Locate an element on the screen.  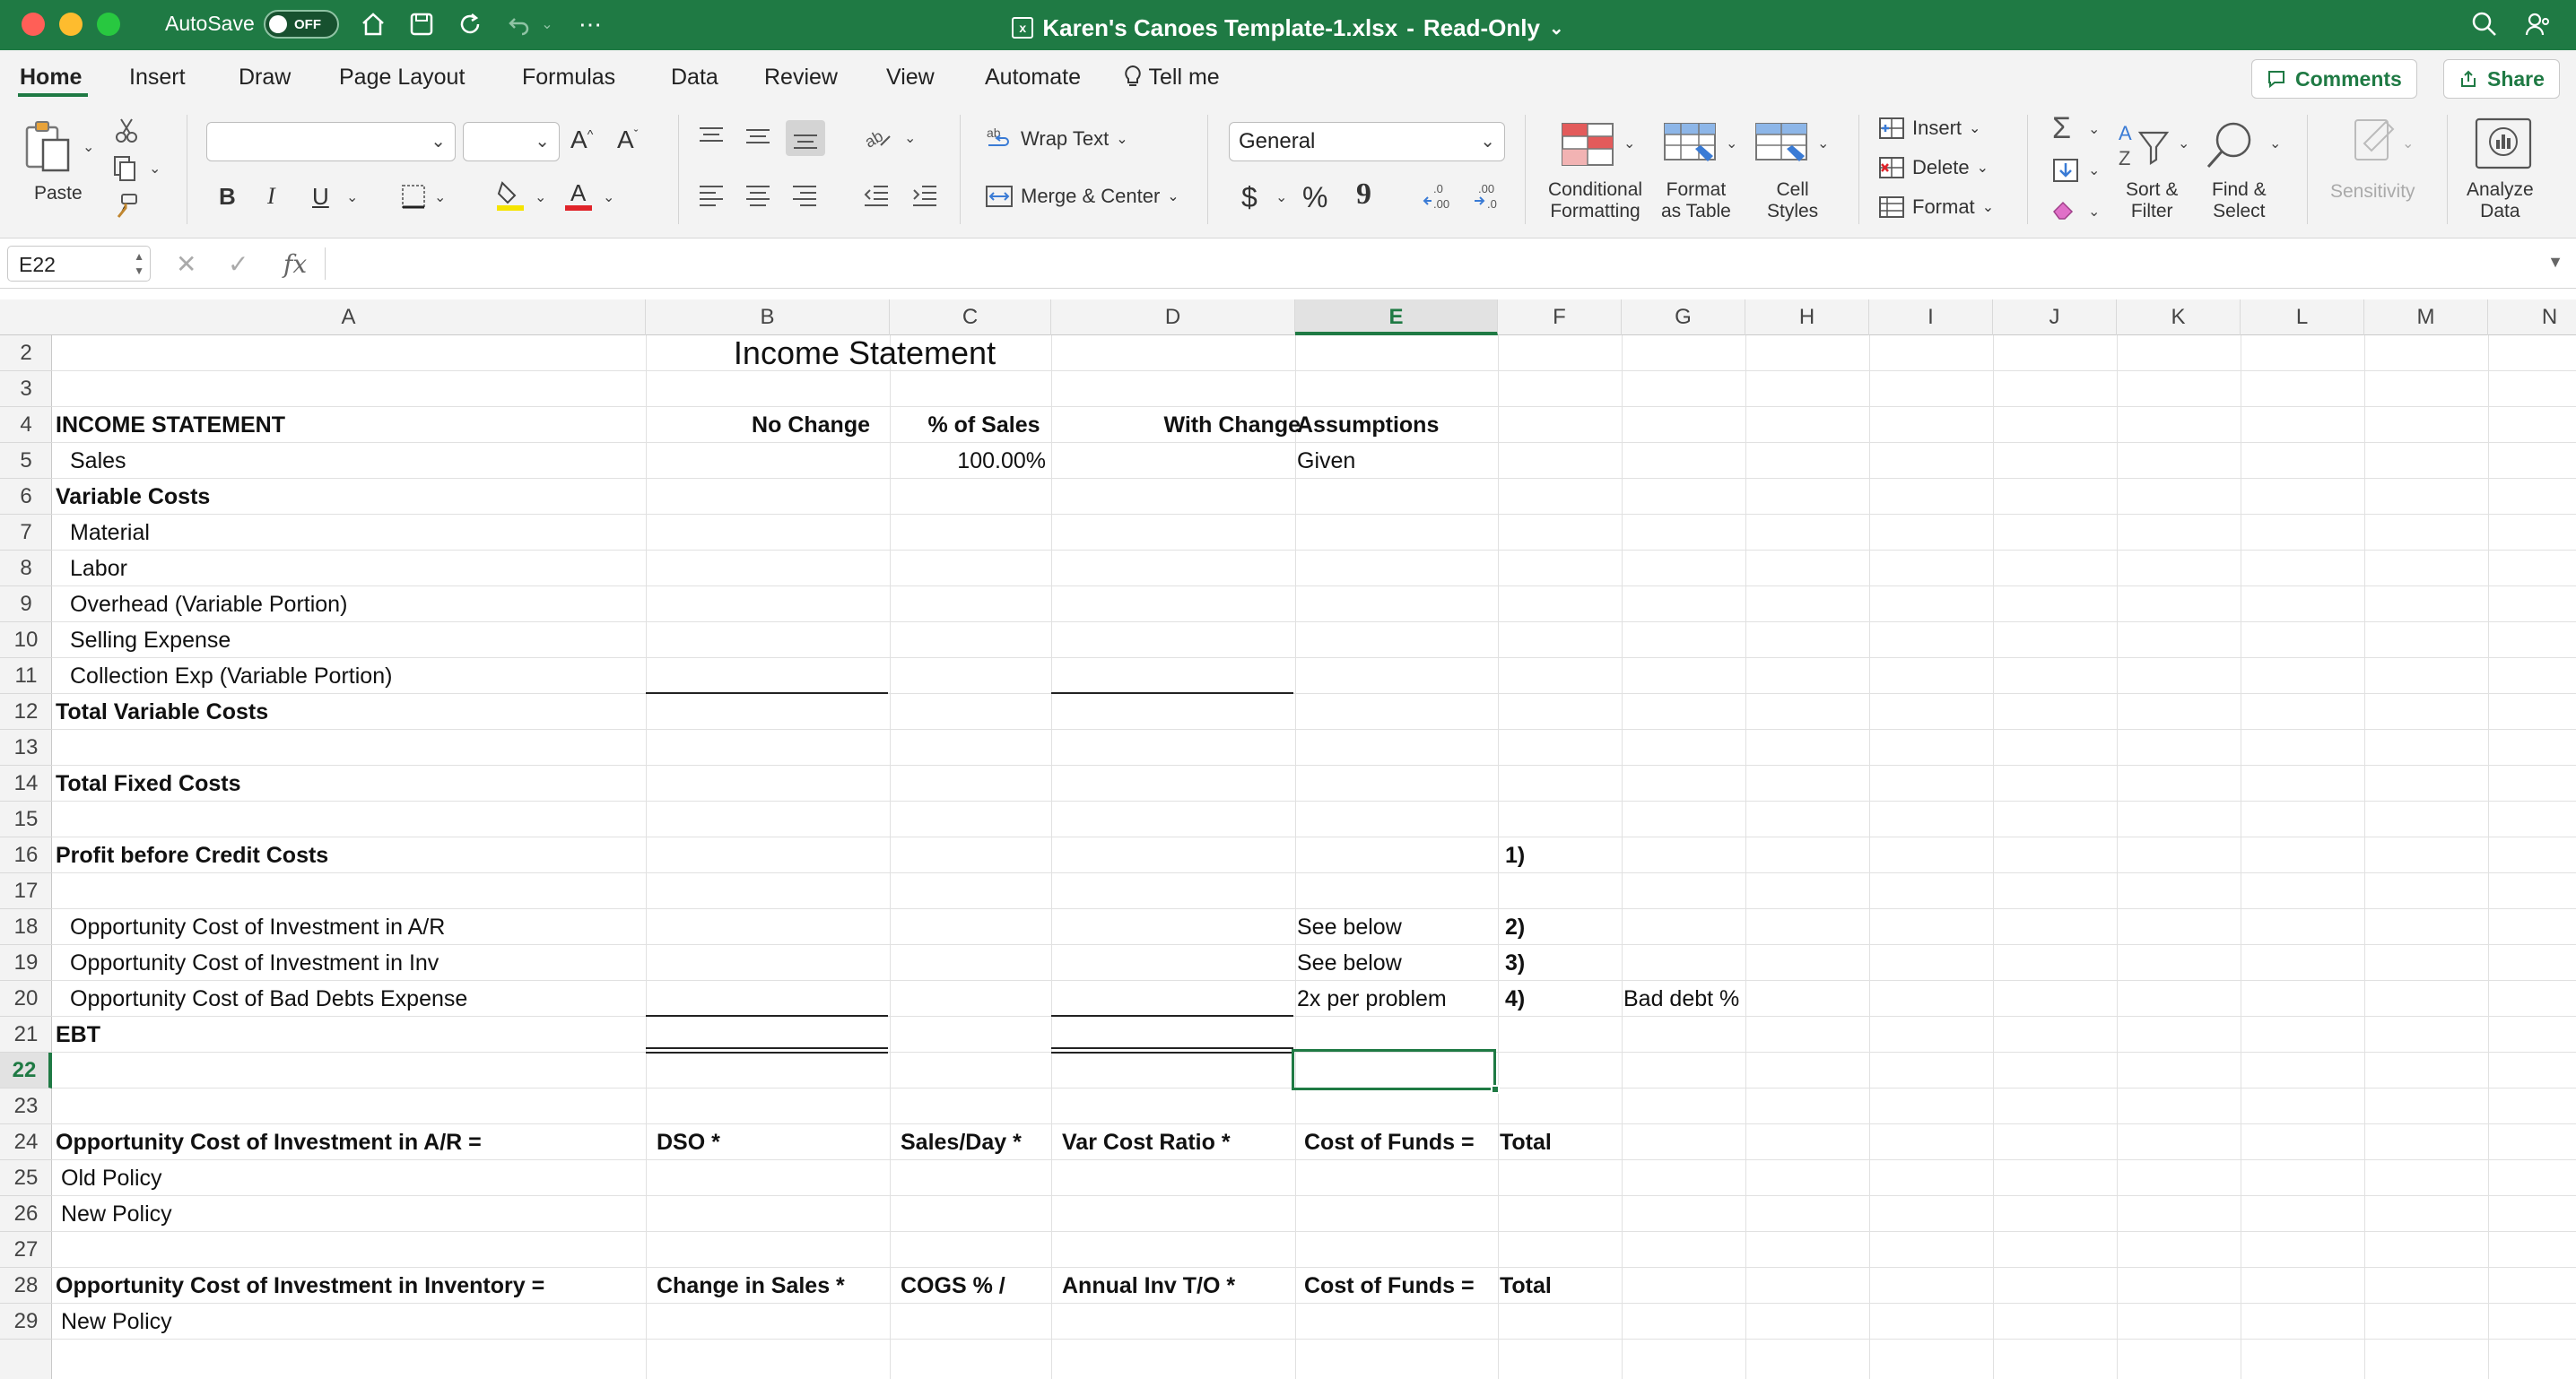
tab-data: Data is located at coordinates (694, 78).